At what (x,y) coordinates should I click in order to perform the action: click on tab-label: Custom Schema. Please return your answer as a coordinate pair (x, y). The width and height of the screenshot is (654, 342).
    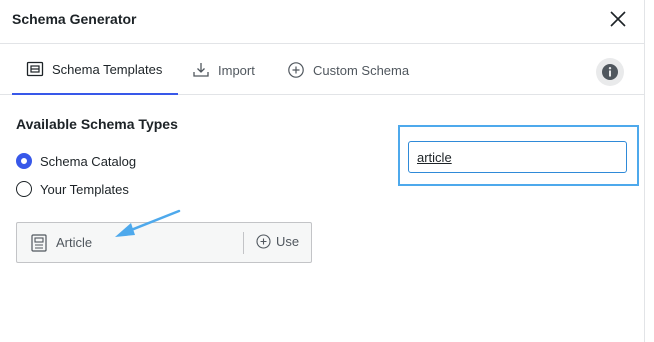
    Looking at the image, I should click on (361, 70).